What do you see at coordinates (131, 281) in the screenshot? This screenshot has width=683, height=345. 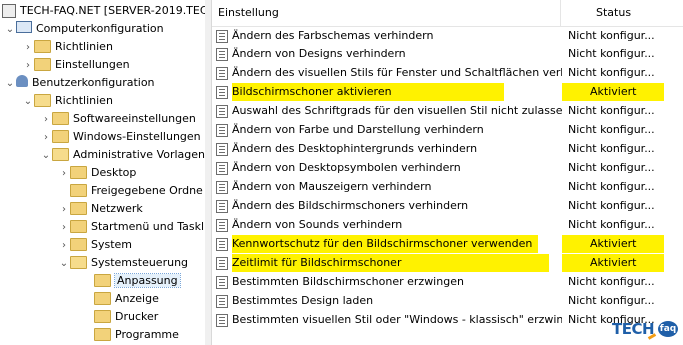 I see `tree-anpassung: Anpassung` at bounding box center [131, 281].